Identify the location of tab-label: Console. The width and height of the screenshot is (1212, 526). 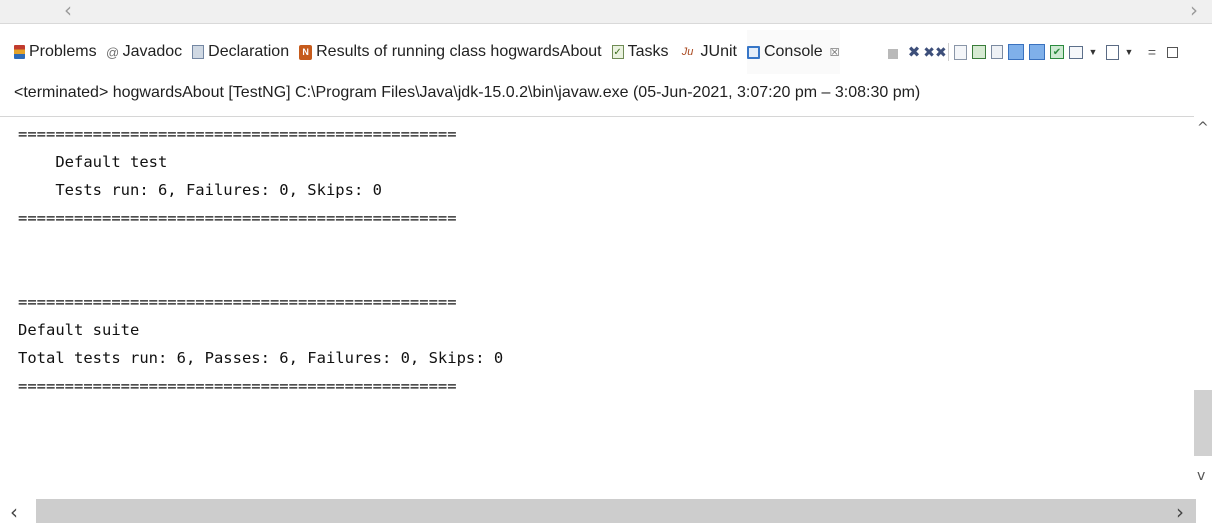
(793, 51).